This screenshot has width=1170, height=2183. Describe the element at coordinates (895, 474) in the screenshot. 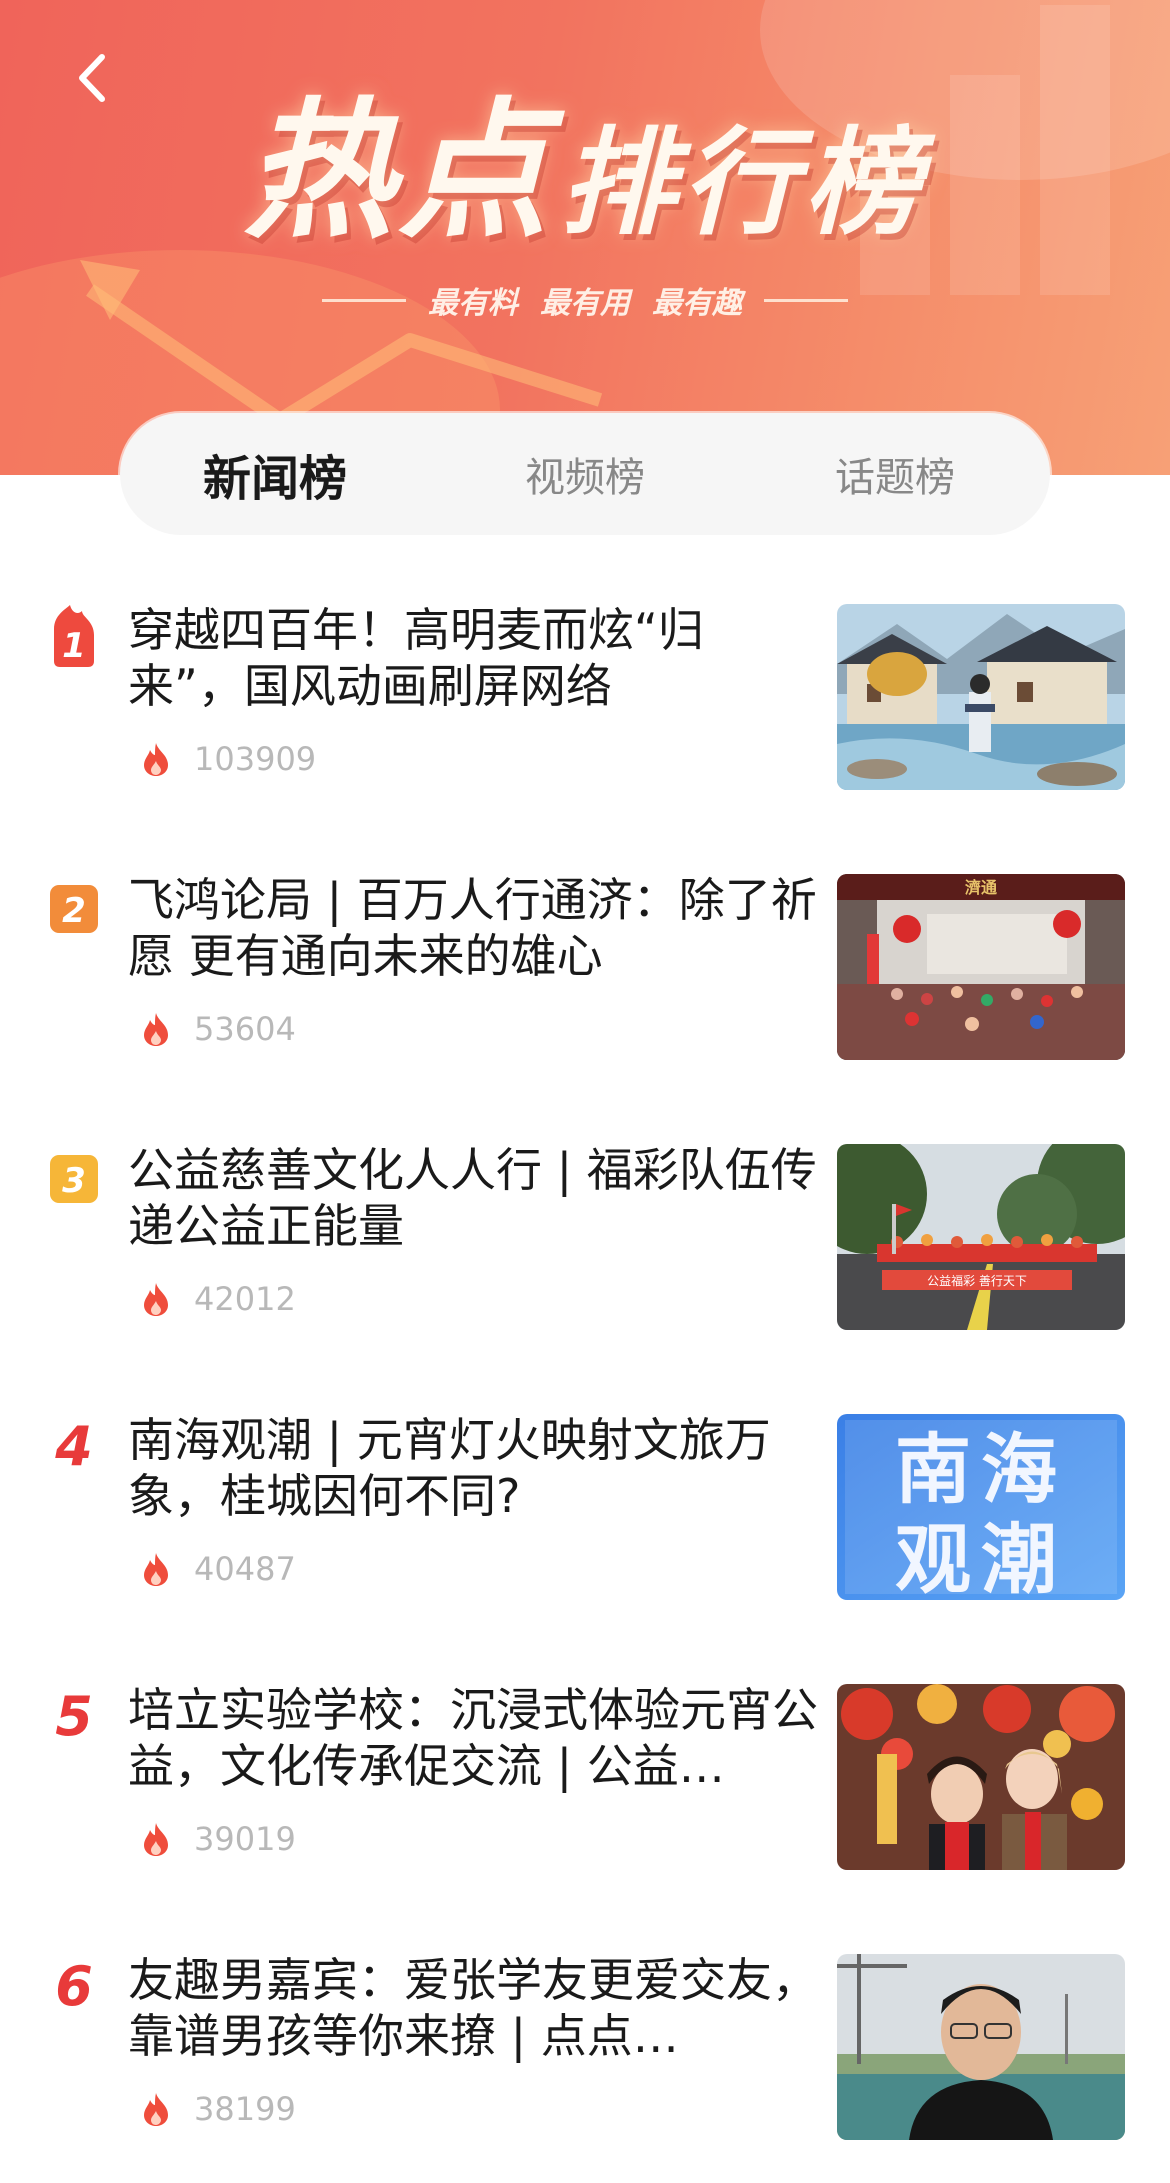

I see `tab-topic: 话题榜` at that location.